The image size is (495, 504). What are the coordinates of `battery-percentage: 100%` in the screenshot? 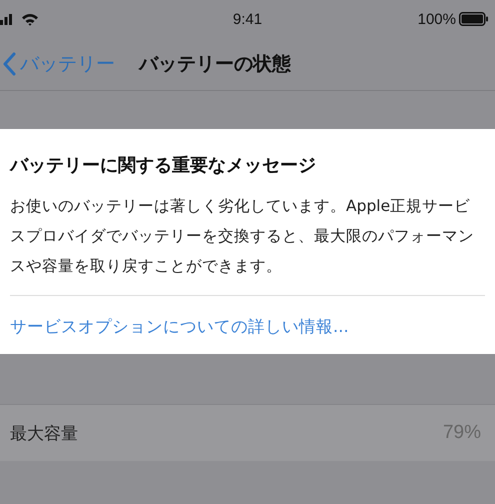 It's located at (437, 19).